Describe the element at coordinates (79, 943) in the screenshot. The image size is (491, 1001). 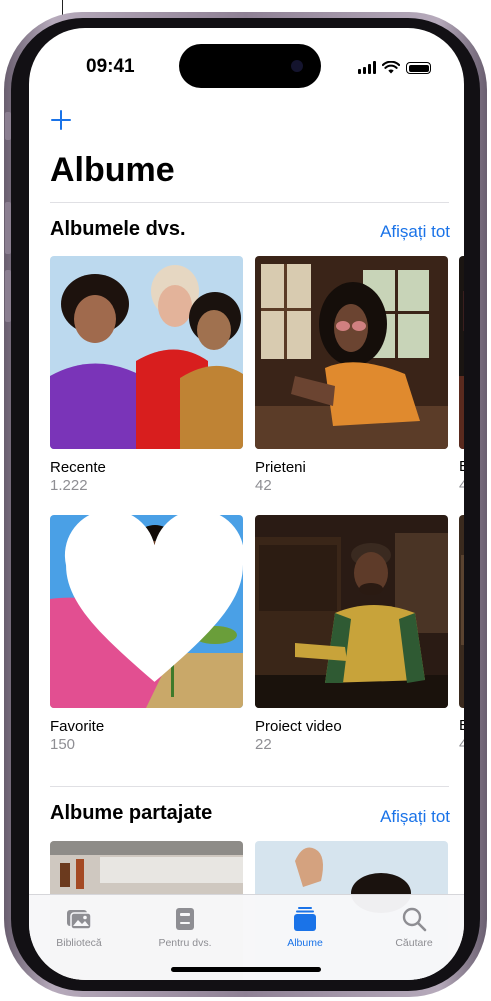
I see `tab-label: Bibliotecă` at that location.